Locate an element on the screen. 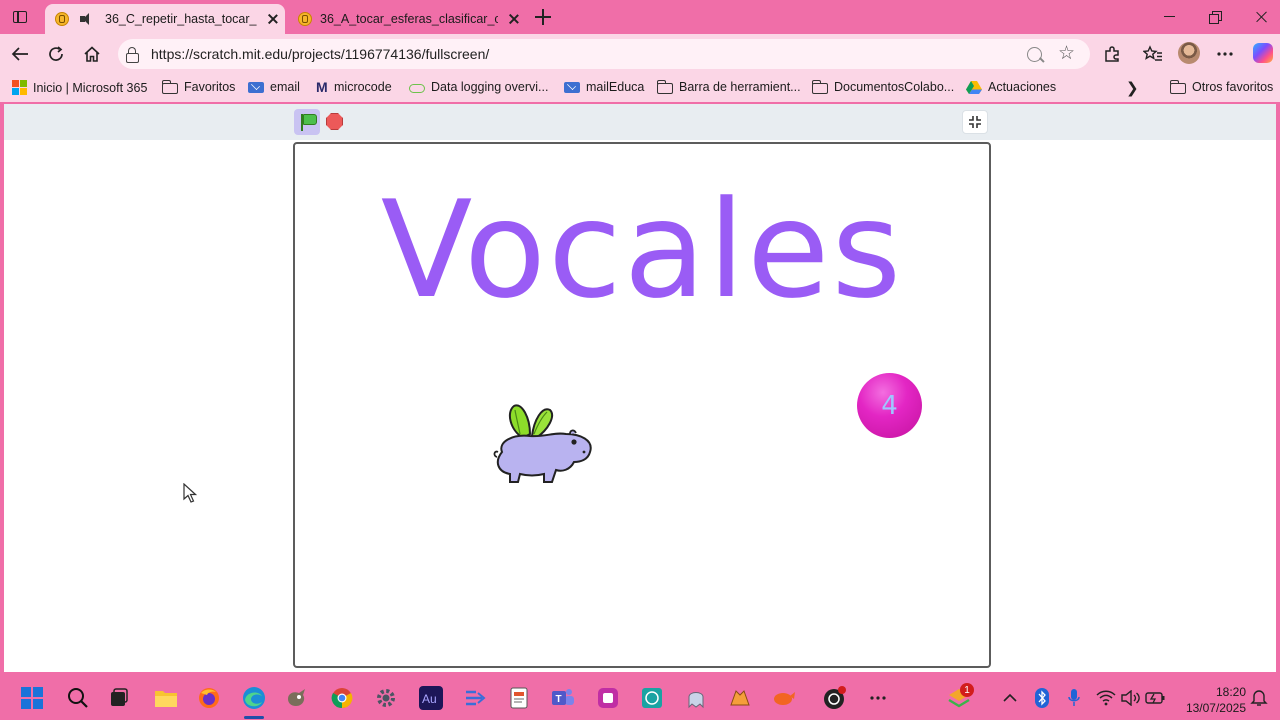 This screenshot has width=1280, height=720. svg-text: Au is located at coordinates (429, 699).